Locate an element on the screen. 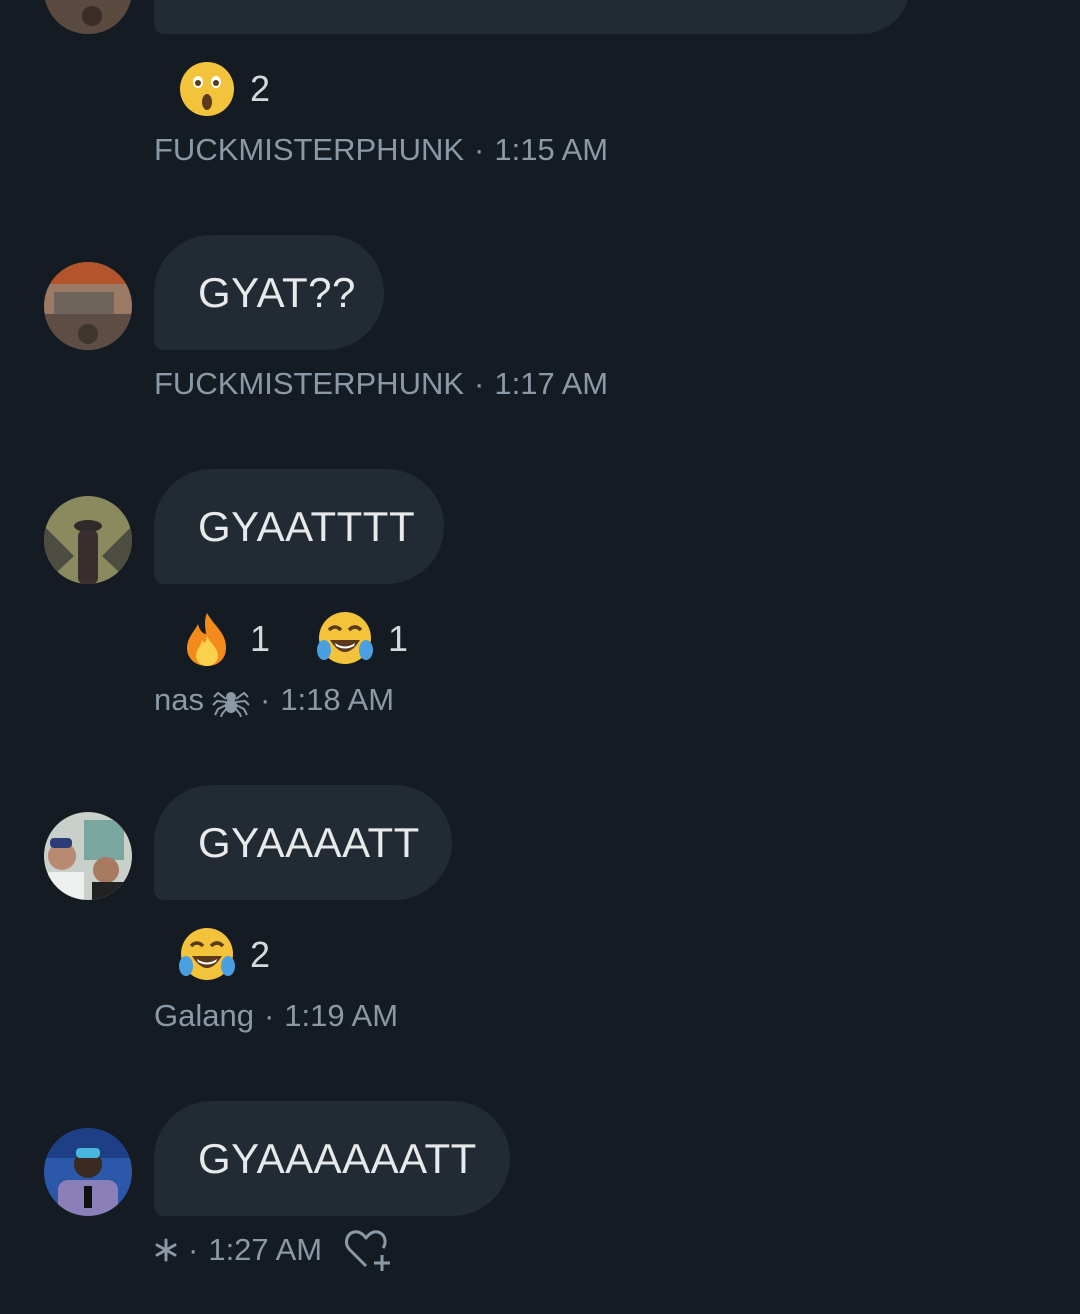 The height and width of the screenshot is (1314, 1080). timestamp: 1:15 AM is located at coordinates (551, 149).